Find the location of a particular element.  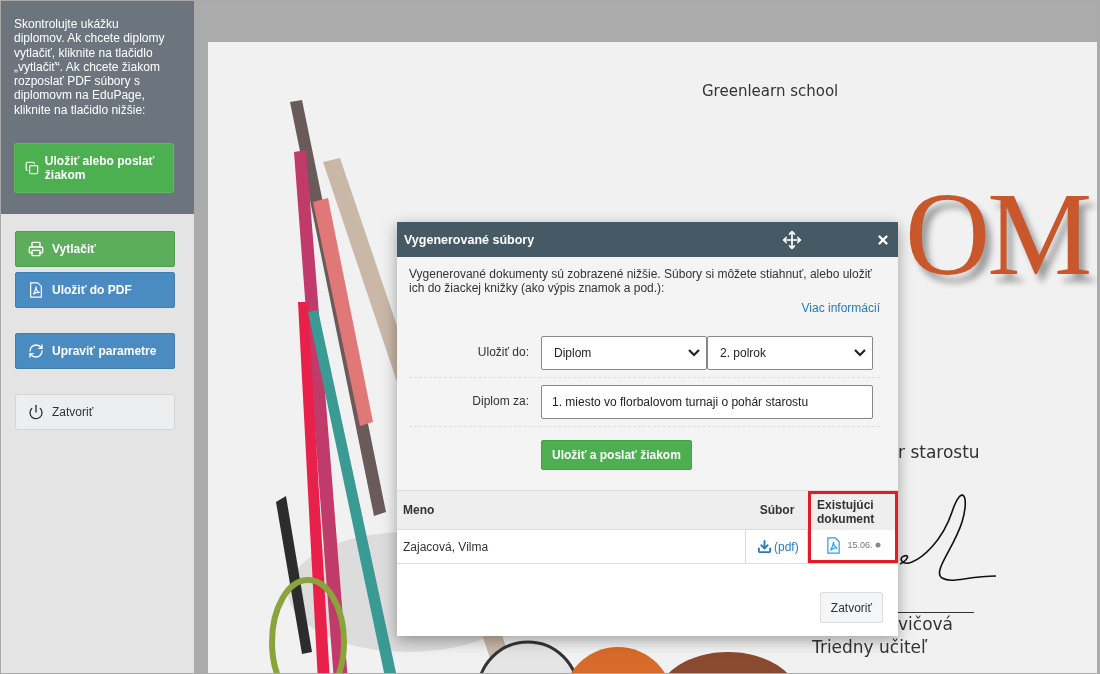

download-icon is located at coordinates (764, 546).